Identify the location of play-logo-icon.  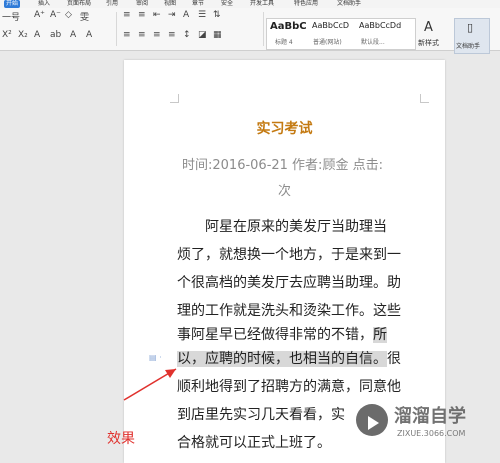
(372, 420).